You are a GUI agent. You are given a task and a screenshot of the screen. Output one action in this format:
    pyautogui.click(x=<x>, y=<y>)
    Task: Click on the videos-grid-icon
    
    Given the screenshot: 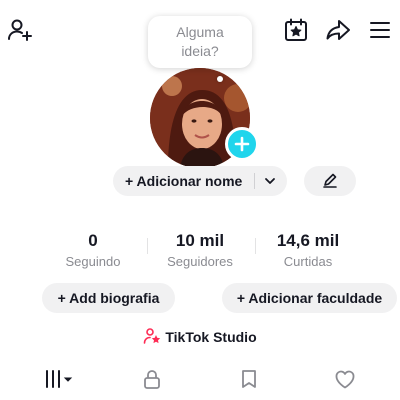 What is the action you would take?
    pyautogui.click(x=58, y=381)
    